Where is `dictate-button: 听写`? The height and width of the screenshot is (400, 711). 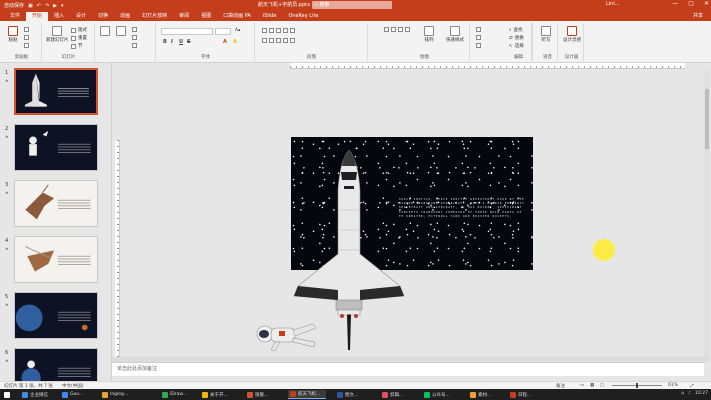 dictate-button: 听写 is located at coordinates (546, 34).